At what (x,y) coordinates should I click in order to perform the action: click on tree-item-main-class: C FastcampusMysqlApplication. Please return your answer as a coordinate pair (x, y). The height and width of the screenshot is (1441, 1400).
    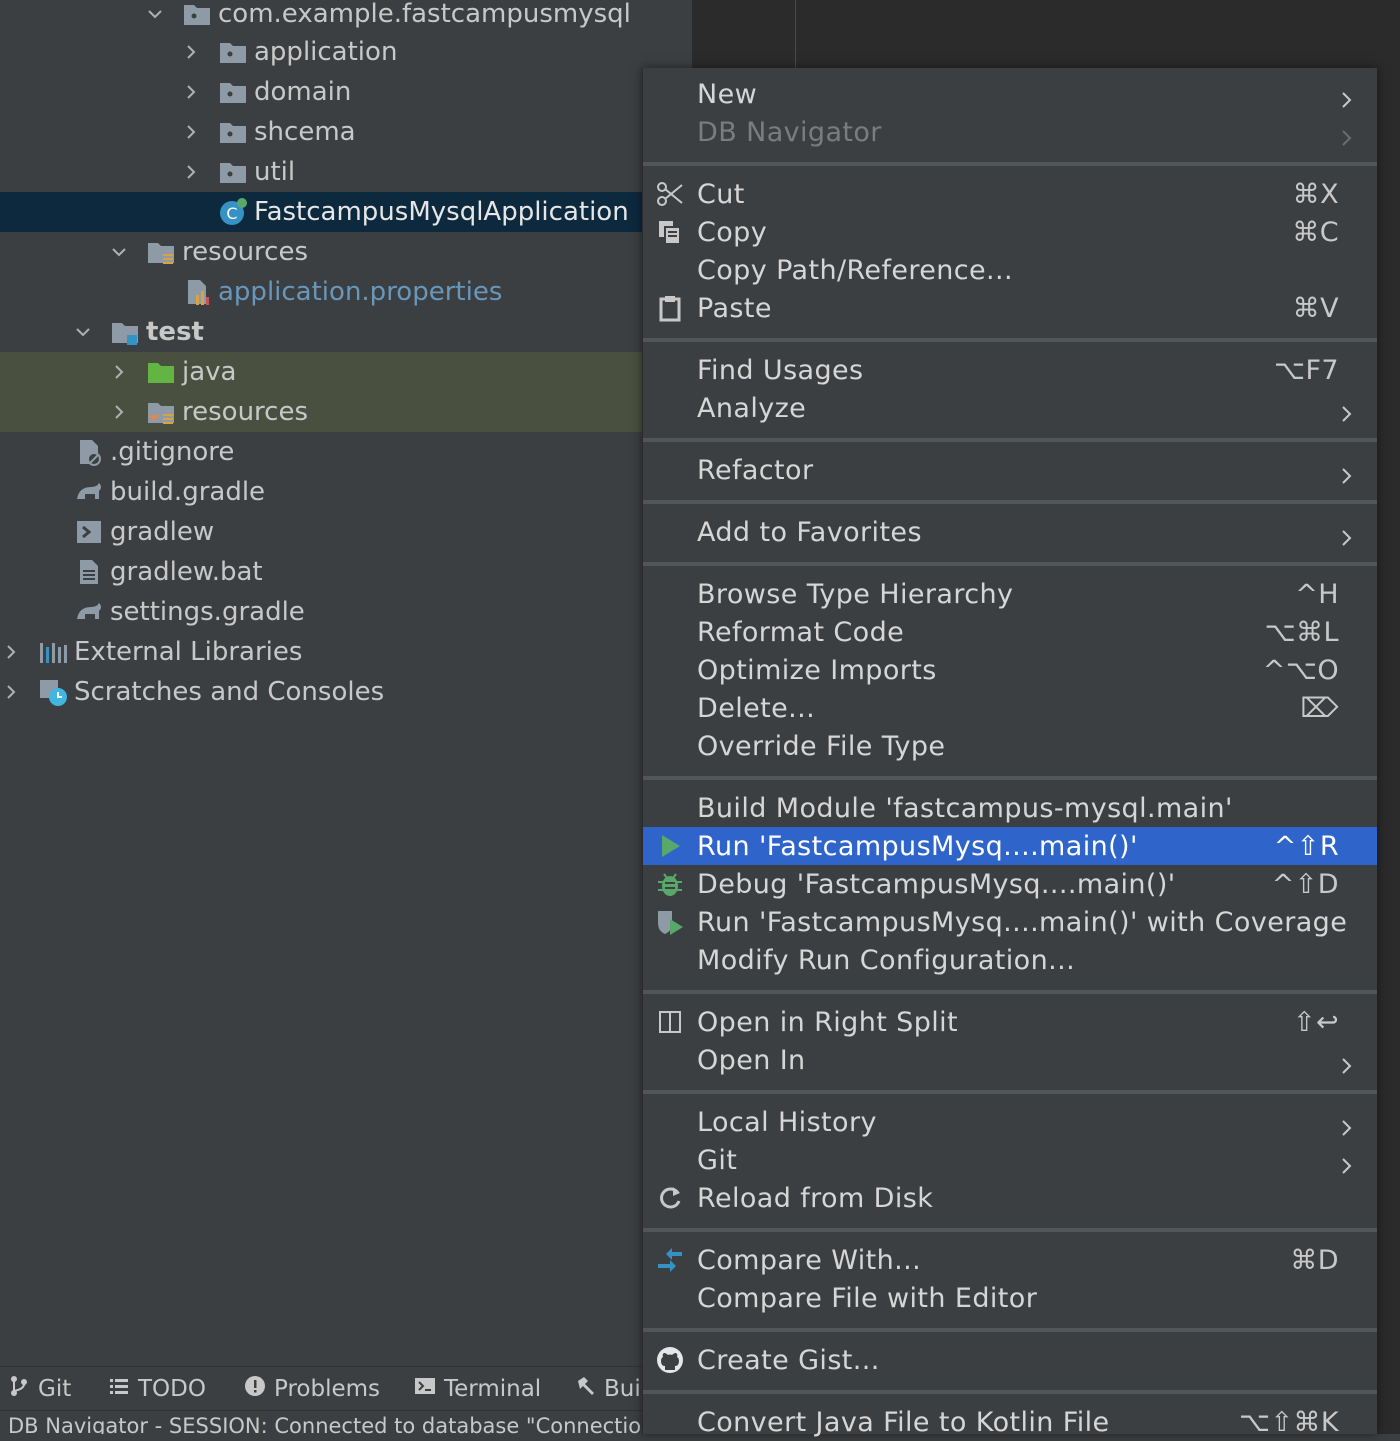
    Looking at the image, I should click on (321, 212).